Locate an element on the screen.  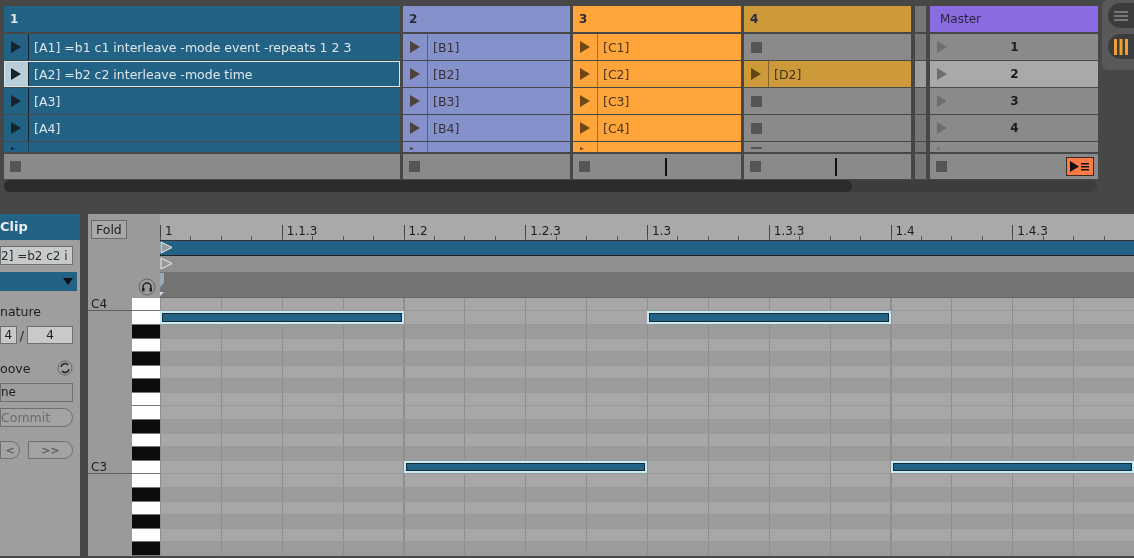
marker-icon is located at coordinates (162, 284).